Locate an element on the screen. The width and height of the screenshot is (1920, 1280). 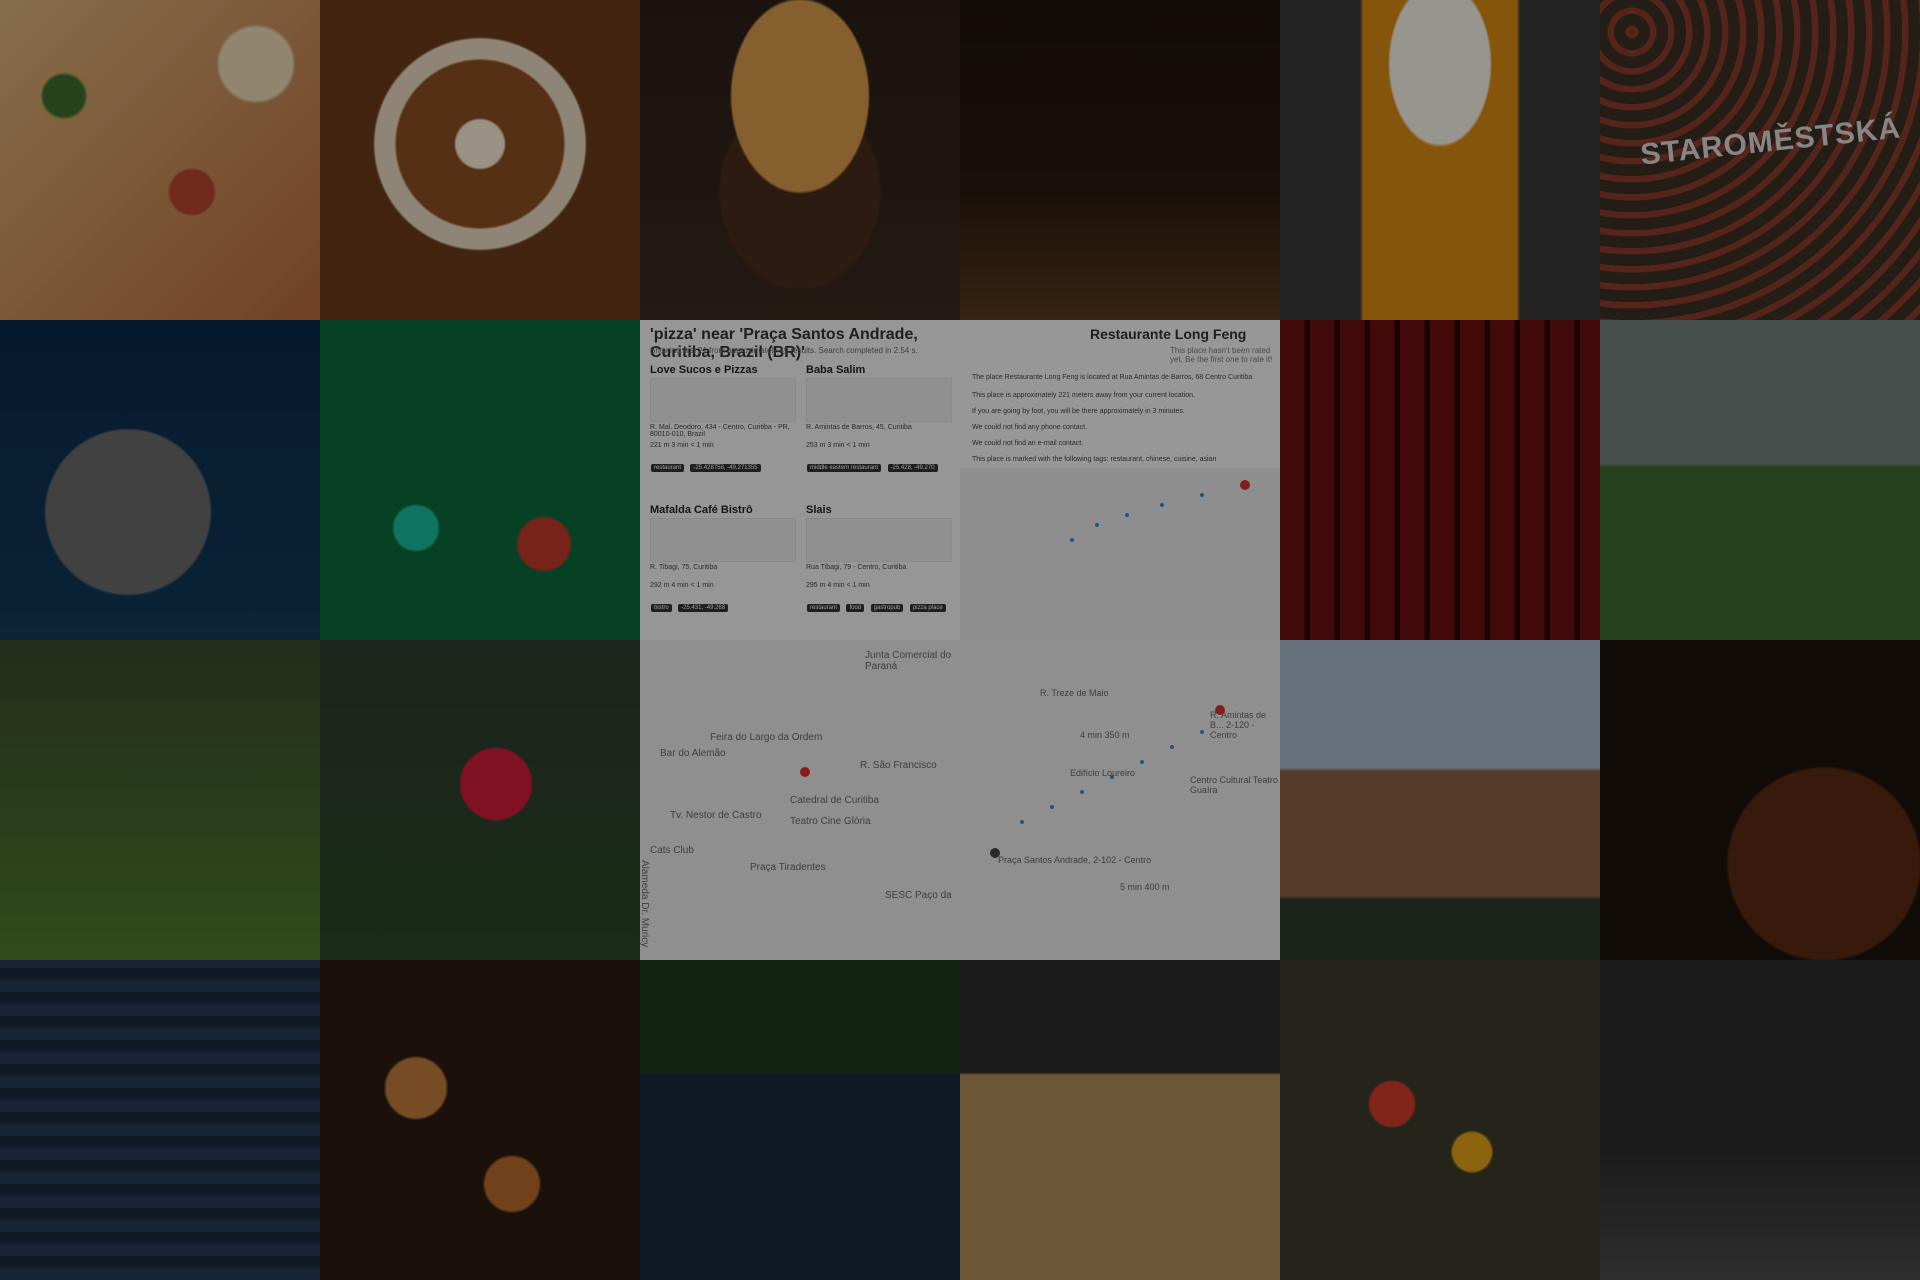
airport-photo is located at coordinates (1760, 1120).